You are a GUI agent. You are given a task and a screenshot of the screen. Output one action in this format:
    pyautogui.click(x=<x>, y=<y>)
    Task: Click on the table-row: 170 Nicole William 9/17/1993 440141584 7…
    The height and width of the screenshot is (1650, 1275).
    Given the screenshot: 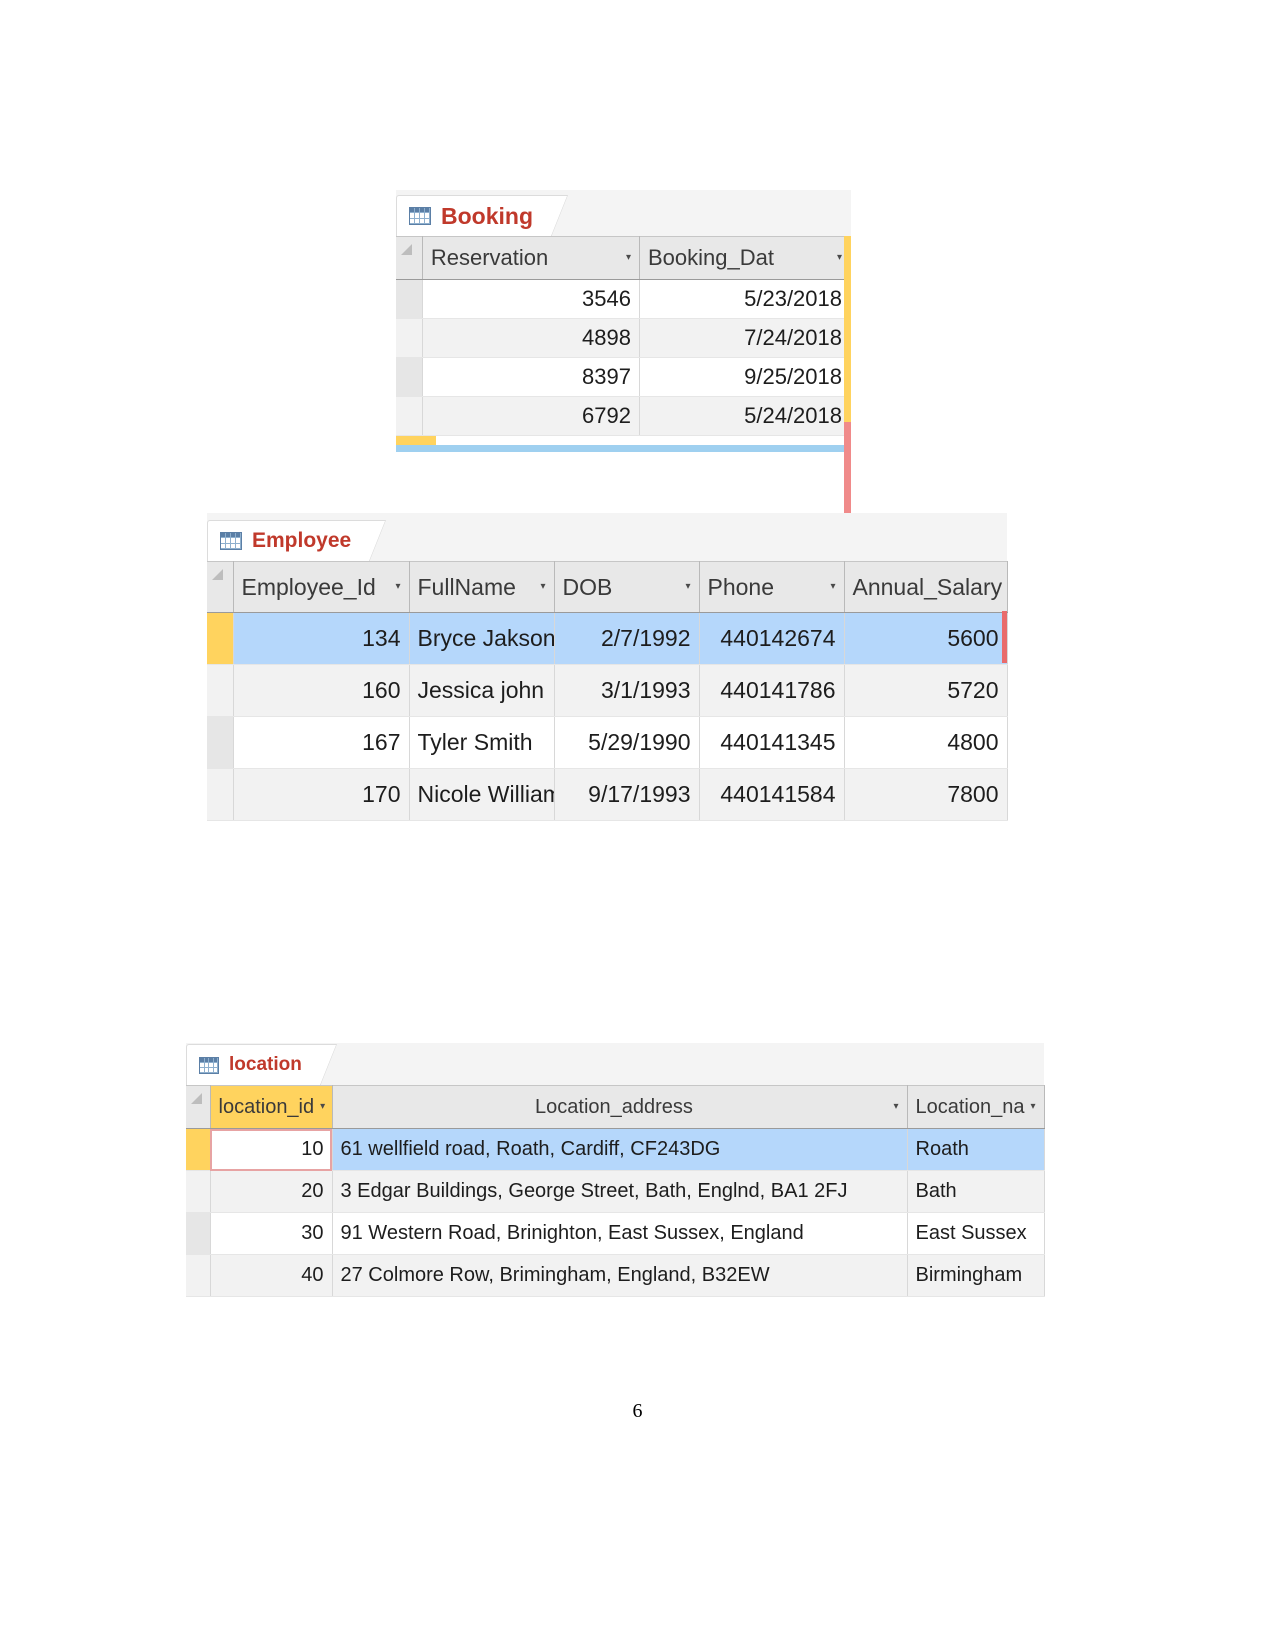 What is the action you would take?
    pyautogui.click(x=607, y=794)
    